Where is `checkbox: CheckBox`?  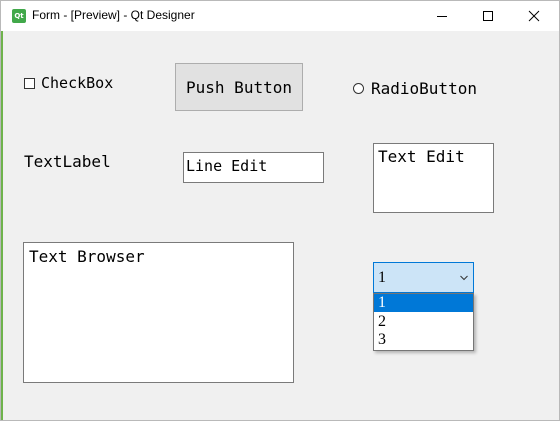 checkbox: CheckBox is located at coordinates (68, 83).